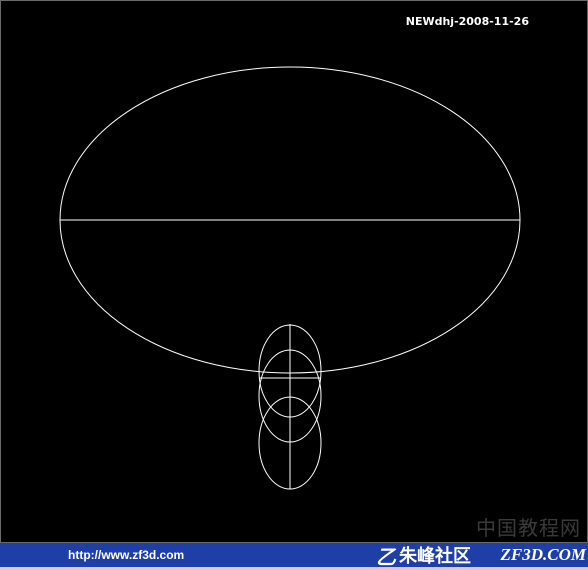  What do you see at coordinates (294, 556) in the screenshot?
I see `footer-banner: http://www.zf3d.com 乙 朱峰社区 ZF3D.COM` at bounding box center [294, 556].